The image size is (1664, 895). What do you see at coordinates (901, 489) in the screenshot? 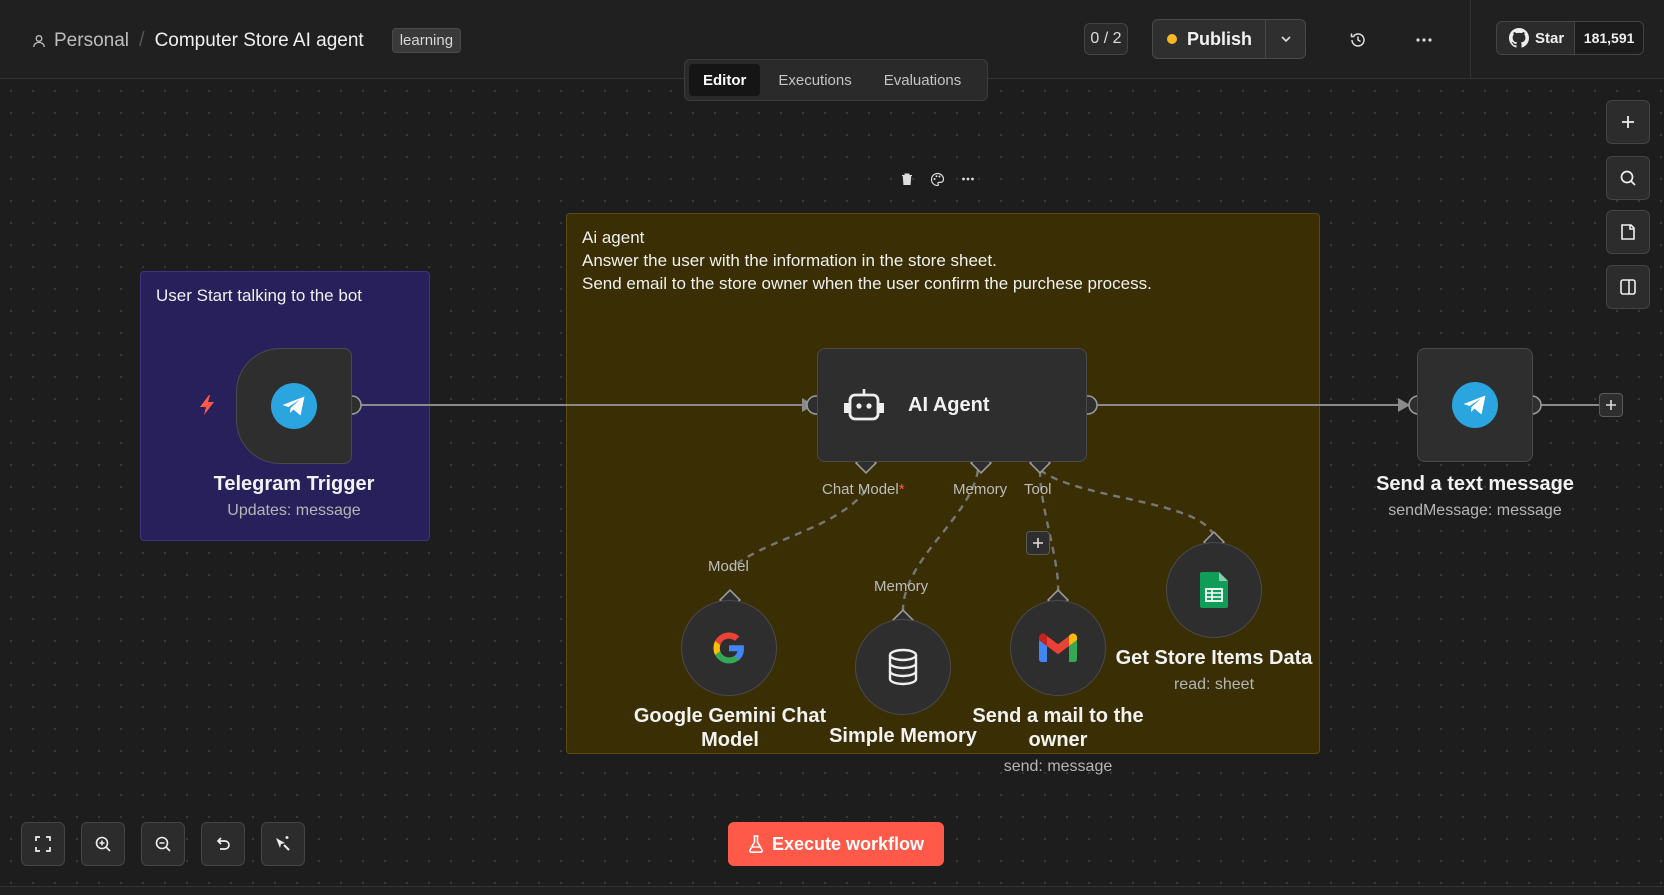
I see `required-marker: *` at bounding box center [901, 489].